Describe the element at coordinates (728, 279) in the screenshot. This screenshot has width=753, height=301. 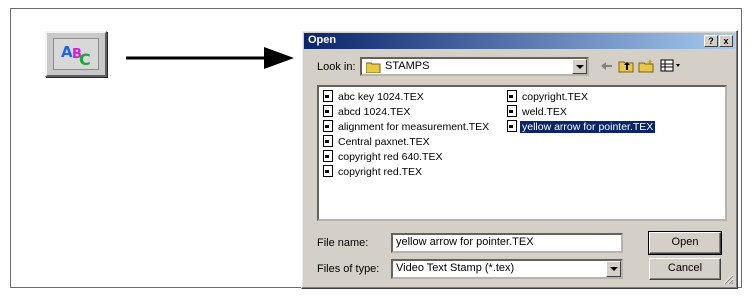
I see `resize-grip-icon` at that location.